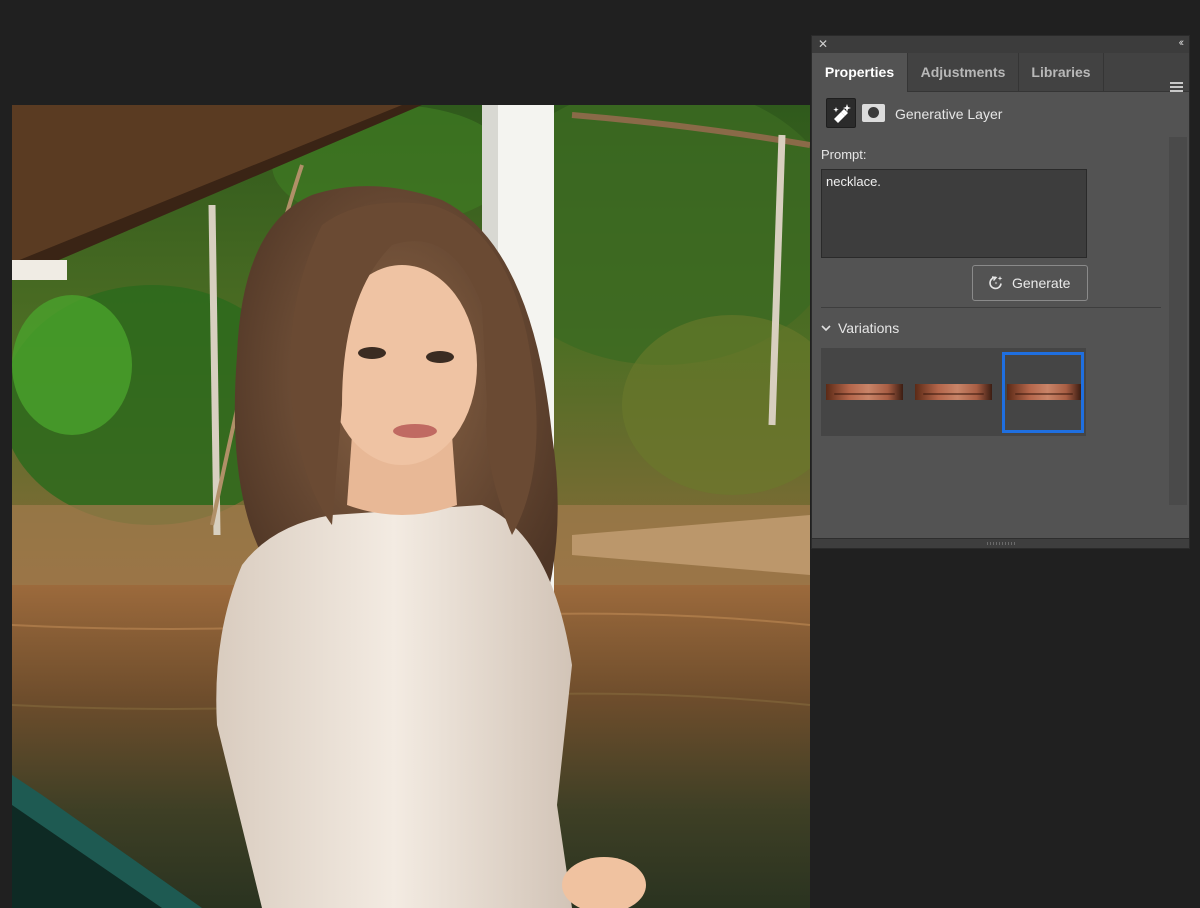 This screenshot has width=1200, height=908. What do you see at coordinates (826, 328) in the screenshot?
I see `chevron-down-icon` at bounding box center [826, 328].